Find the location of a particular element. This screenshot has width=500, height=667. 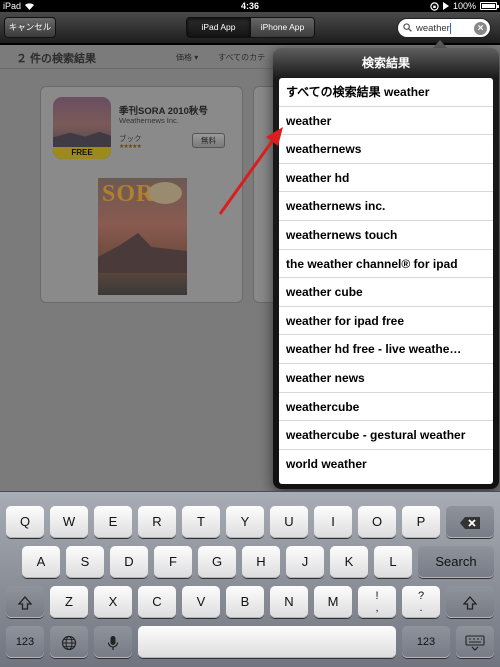

keyboard-hide-icon is located at coordinates (475, 643).